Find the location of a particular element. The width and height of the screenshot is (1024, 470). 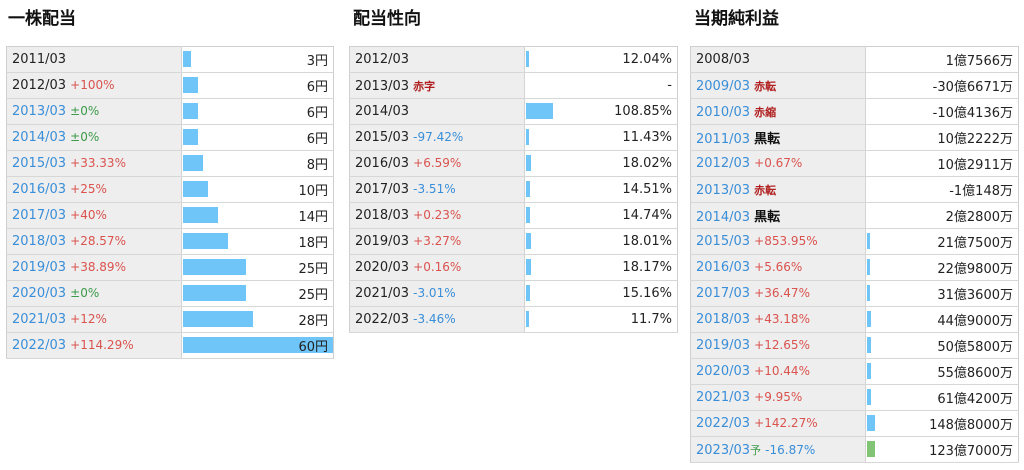

value-cell: - is located at coordinates (601, 85).